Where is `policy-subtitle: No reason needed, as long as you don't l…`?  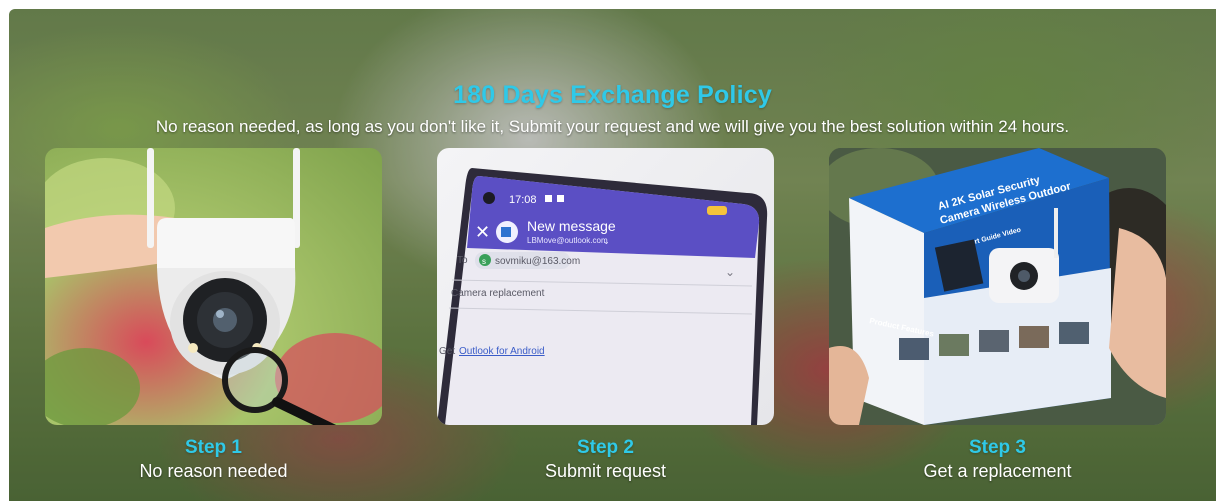 policy-subtitle: No reason needed, as long as you don't l… is located at coordinates (612, 126).